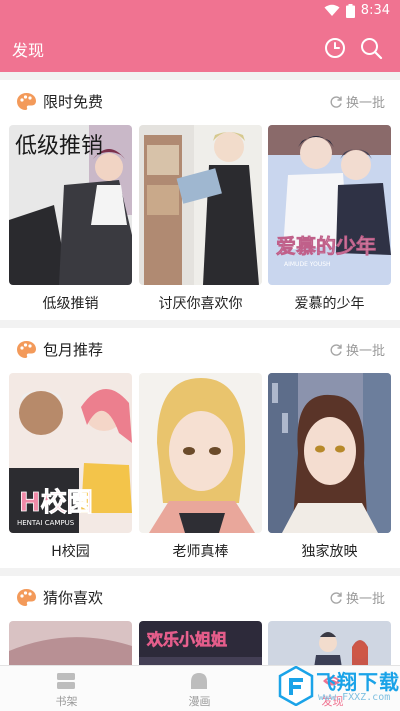 The width and height of the screenshot is (400, 711). What do you see at coordinates (200, 552) in the screenshot?
I see `comic-title: 老师真棒` at bounding box center [200, 552].